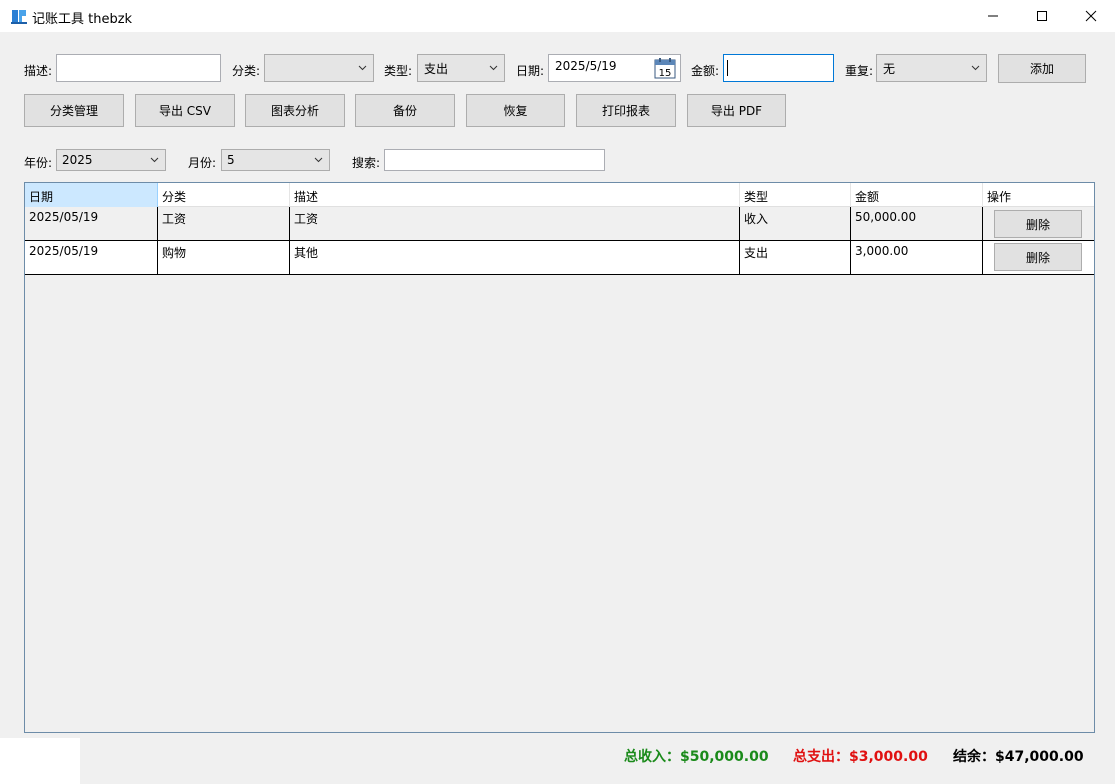 This screenshot has width=1115, height=784. What do you see at coordinates (82, 19) in the screenshot?
I see `window-title: 记账工具 thebzk` at bounding box center [82, 19].